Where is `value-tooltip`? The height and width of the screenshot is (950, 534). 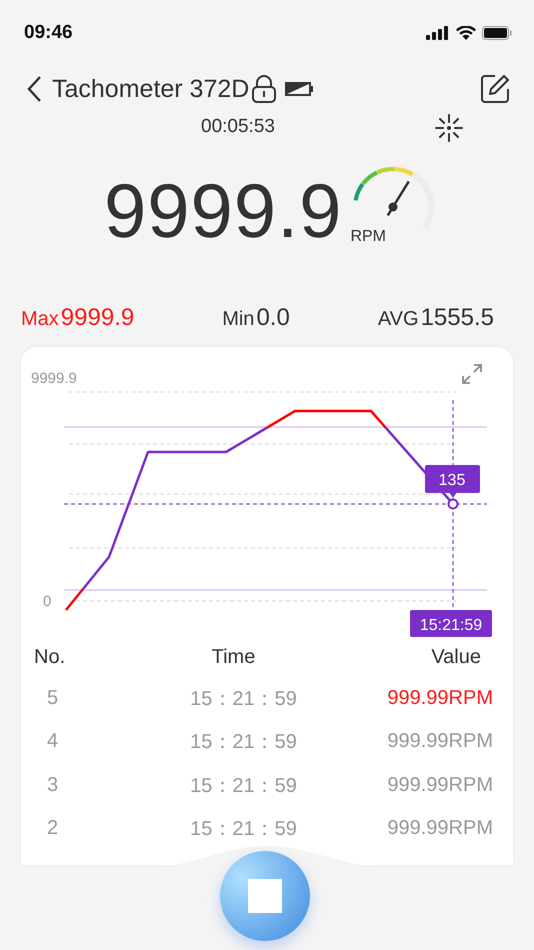 value-tooltip is located at coordinates (452, 481).